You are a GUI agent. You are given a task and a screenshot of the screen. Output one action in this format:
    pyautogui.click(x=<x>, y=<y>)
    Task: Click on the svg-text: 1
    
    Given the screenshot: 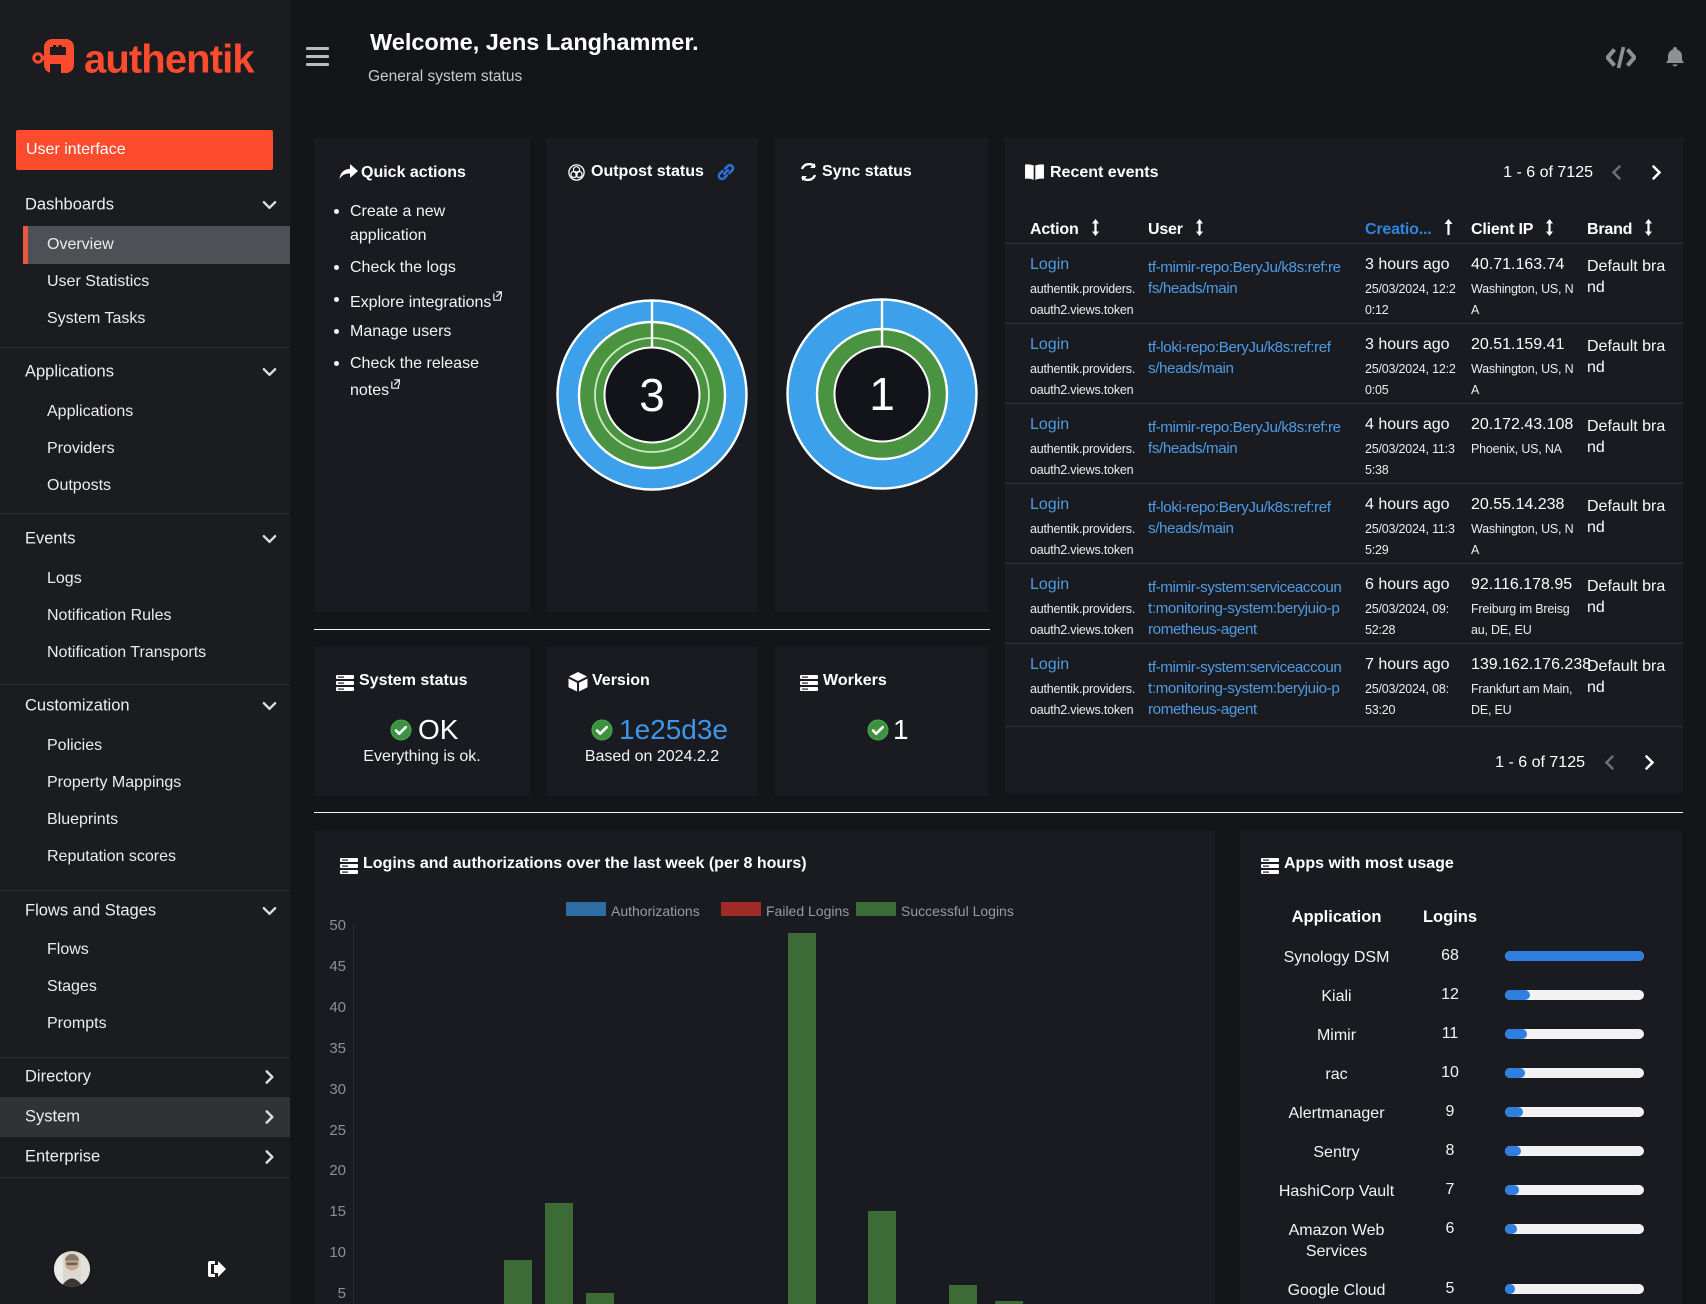 What is the action you would take?
    pyautogui.click(x=882, y=394)
    